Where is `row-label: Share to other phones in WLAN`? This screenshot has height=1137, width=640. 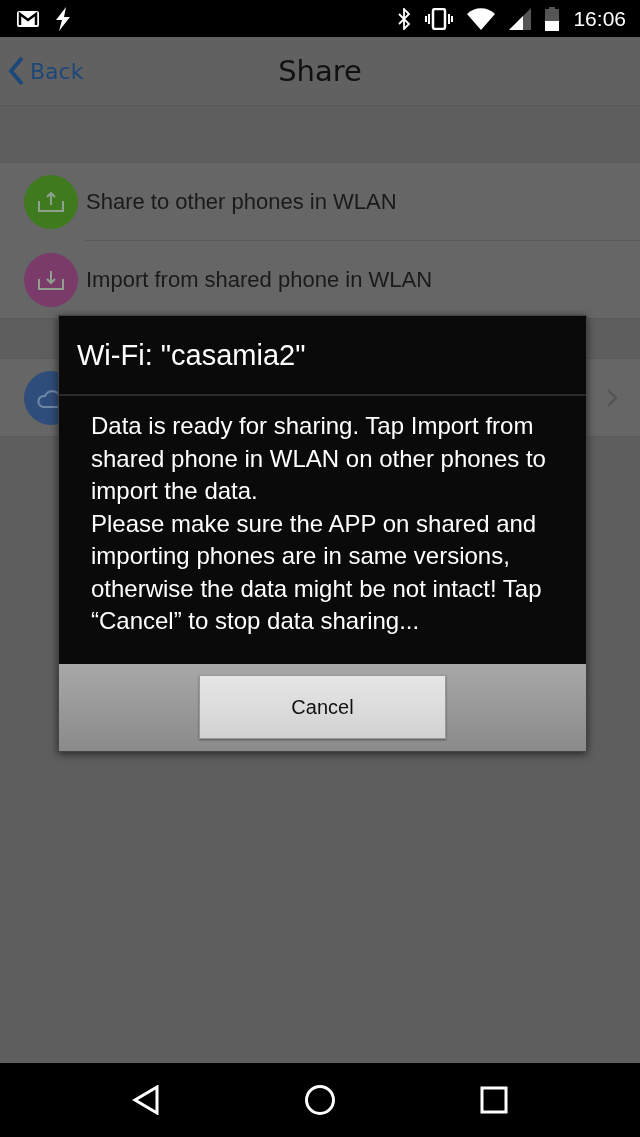 row-label: Share to other phones in WLAN is located at coordinates (241, 201).